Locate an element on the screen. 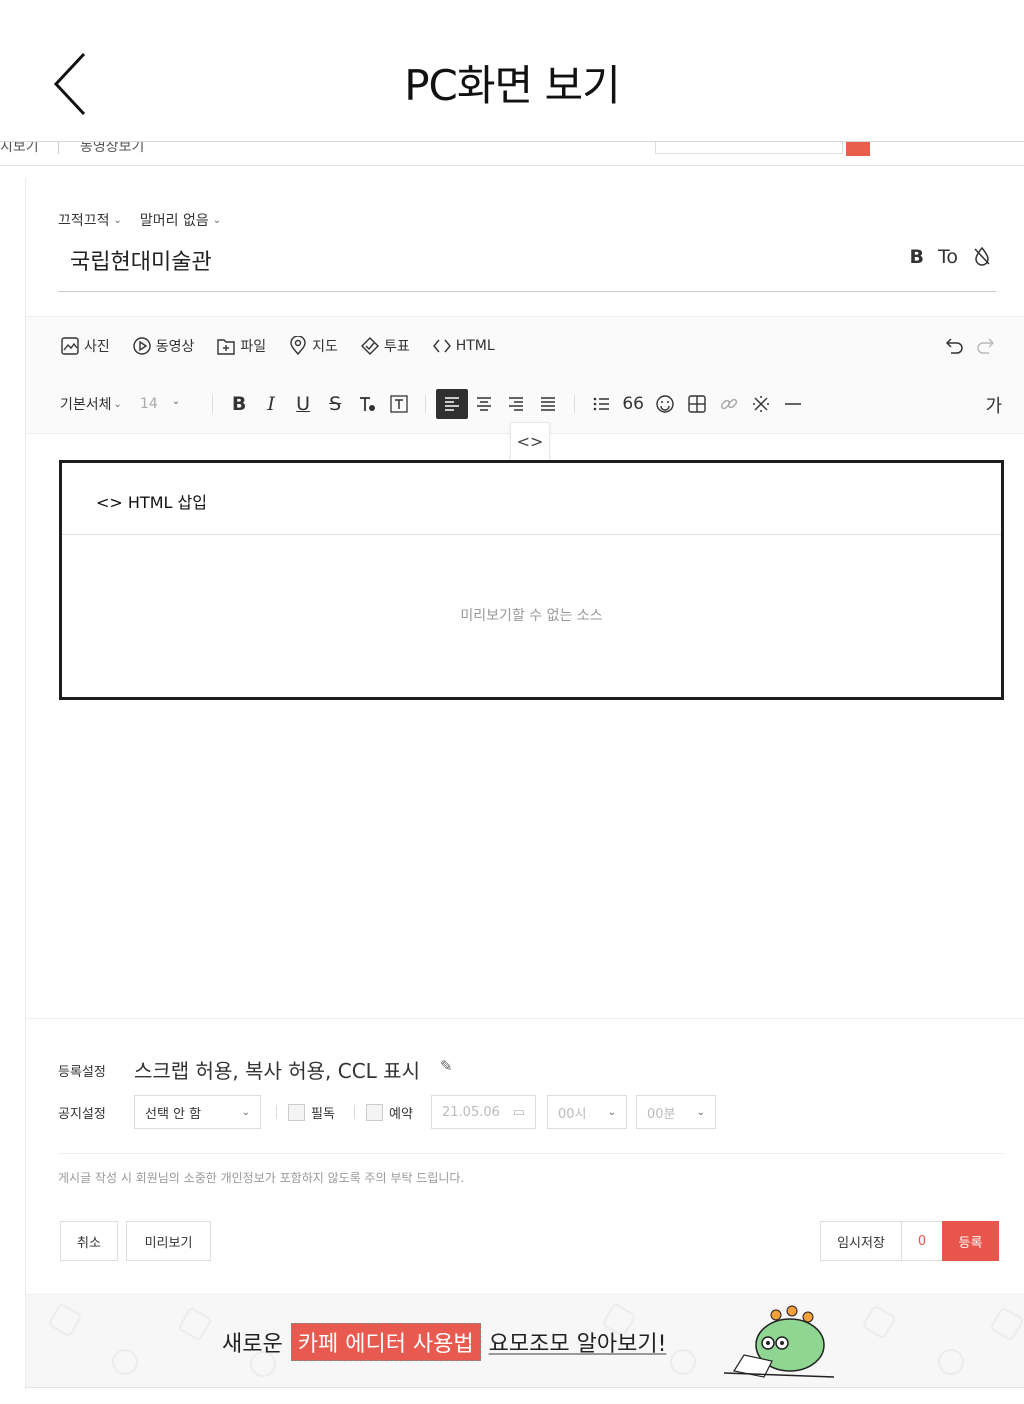 Image resolution: width=1024 pixels, height=1404 pixels. category-bar: 끄적끄적 ⌄ 말머리 없음 ⌄ is located at coordinates (139, 220).